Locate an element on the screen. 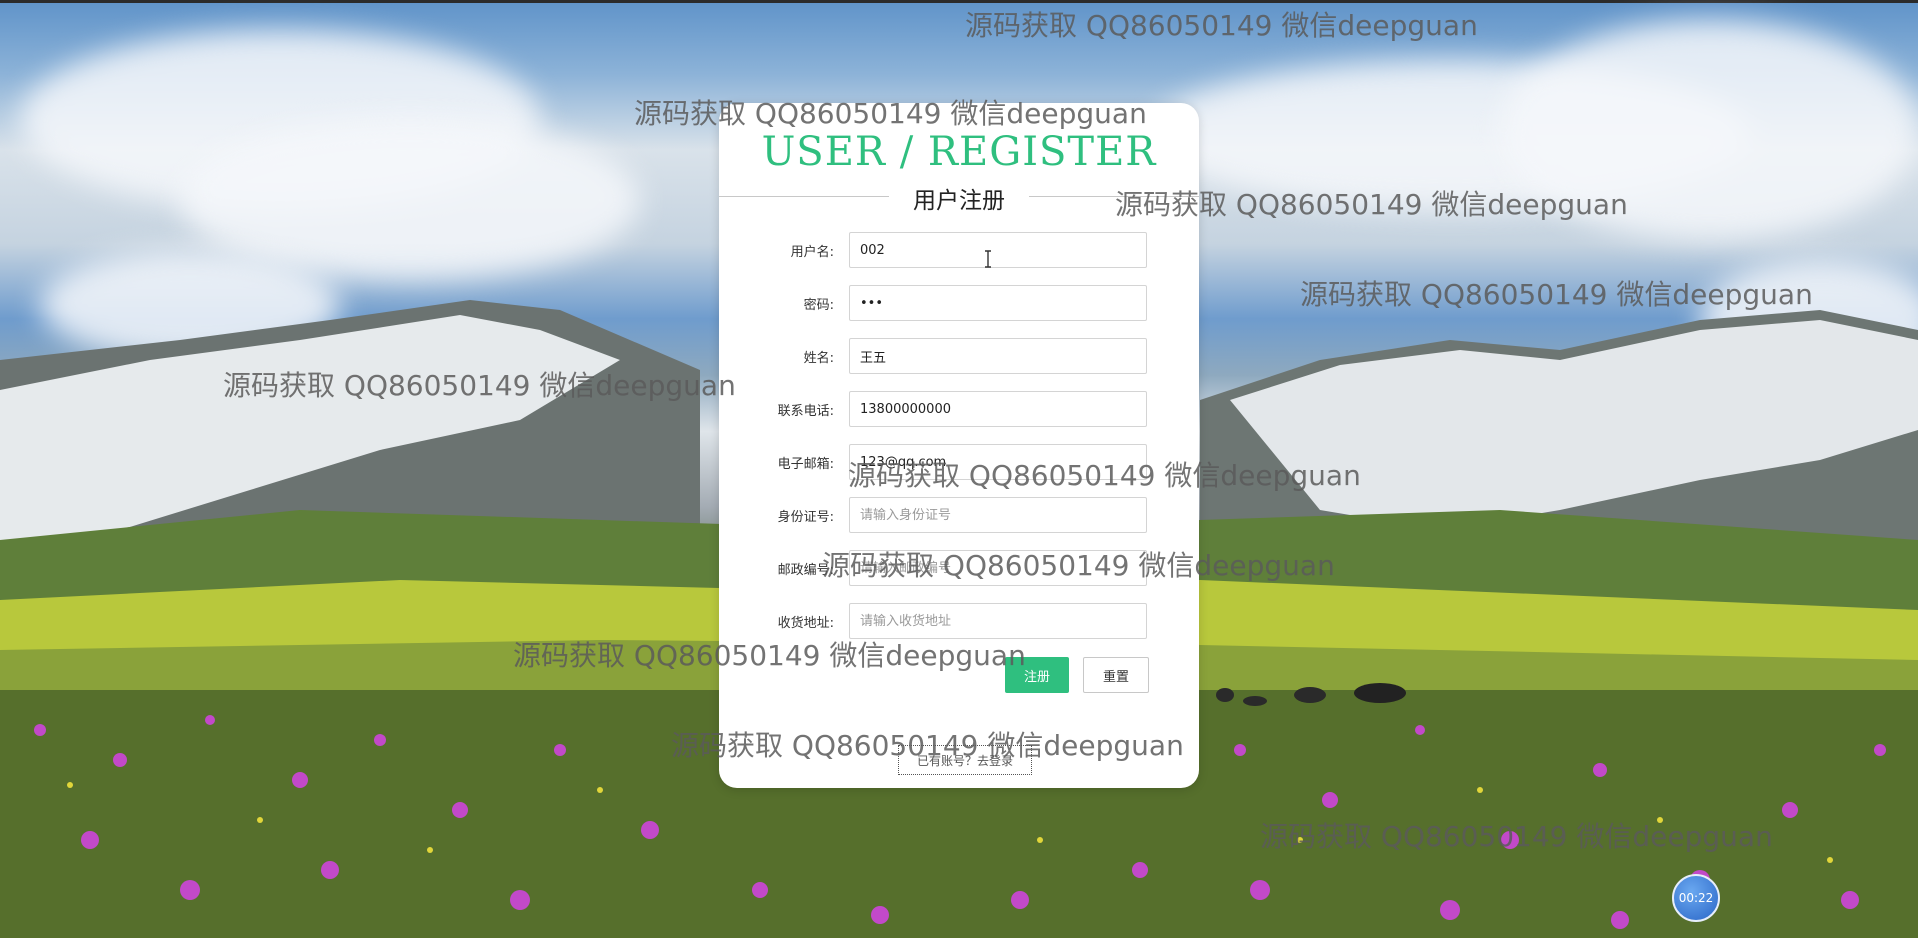 The width and height of the screenshot is (1918, 938). form-row-address: 收货地址: is located at coordinates (959, 622).